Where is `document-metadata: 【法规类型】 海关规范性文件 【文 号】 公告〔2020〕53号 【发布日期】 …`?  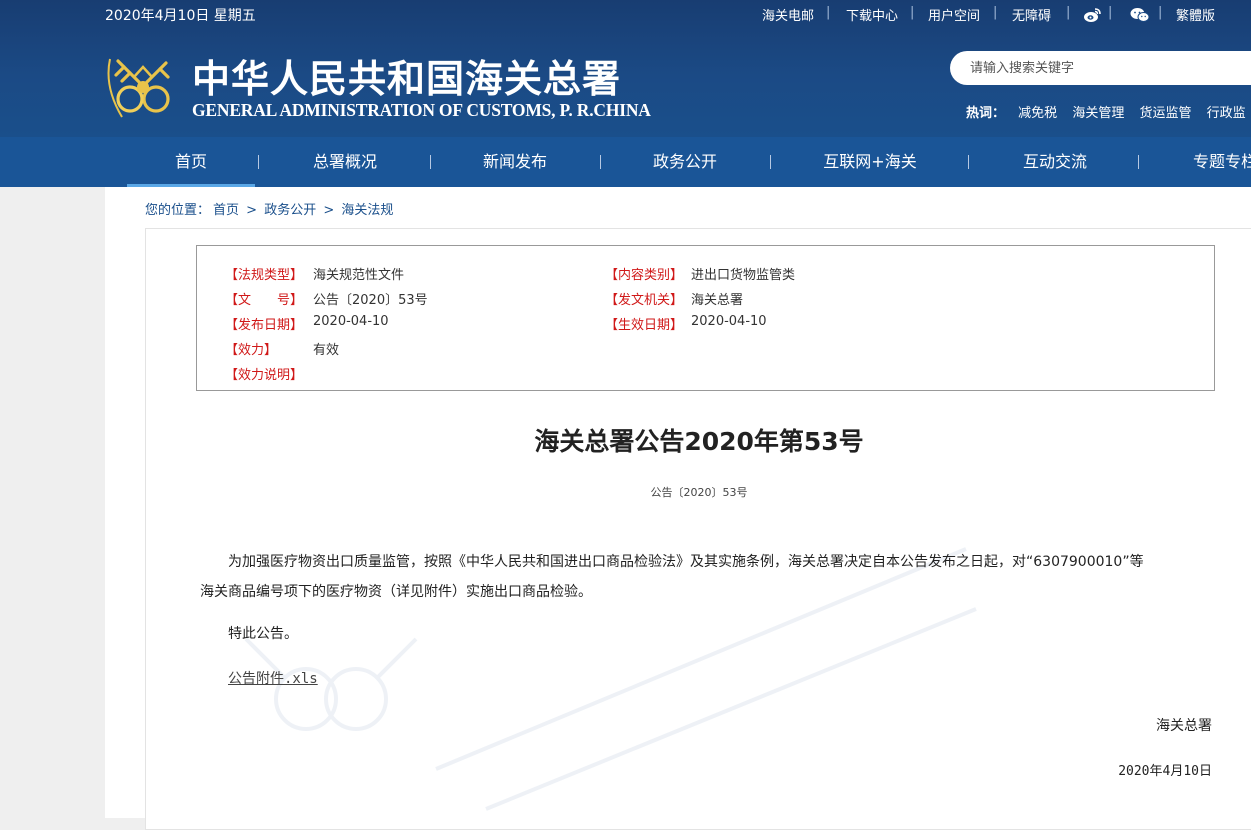
document-metadata: 【法规类型】 海关规范性文件 【文 号】 公告〔2020〕53号 【发布日期】 … is located at coordinates (705, 318).